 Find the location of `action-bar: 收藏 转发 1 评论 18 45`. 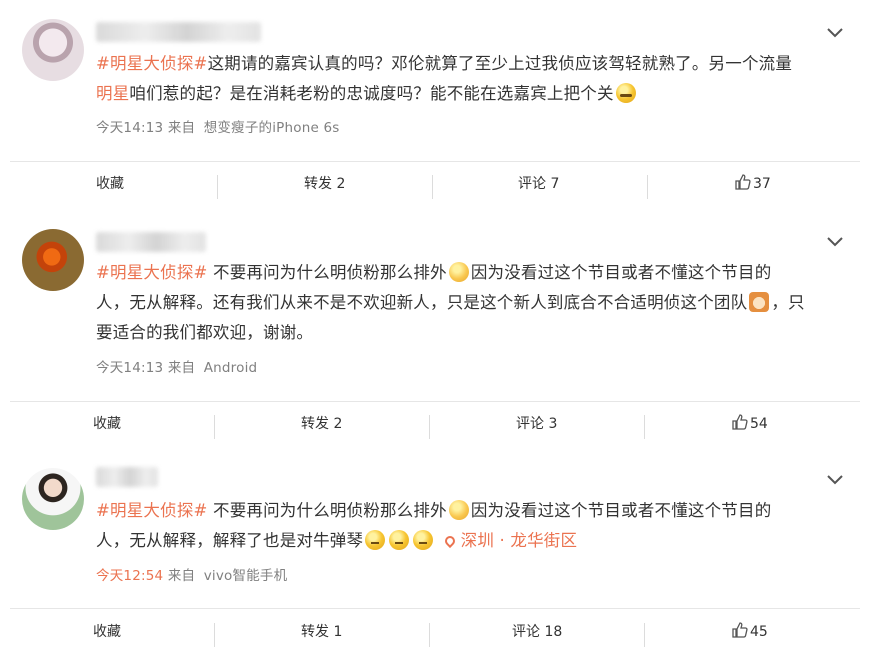

action-bar: 收藏 转发 1 评论 18 45 is located at coordinates (435, 632).